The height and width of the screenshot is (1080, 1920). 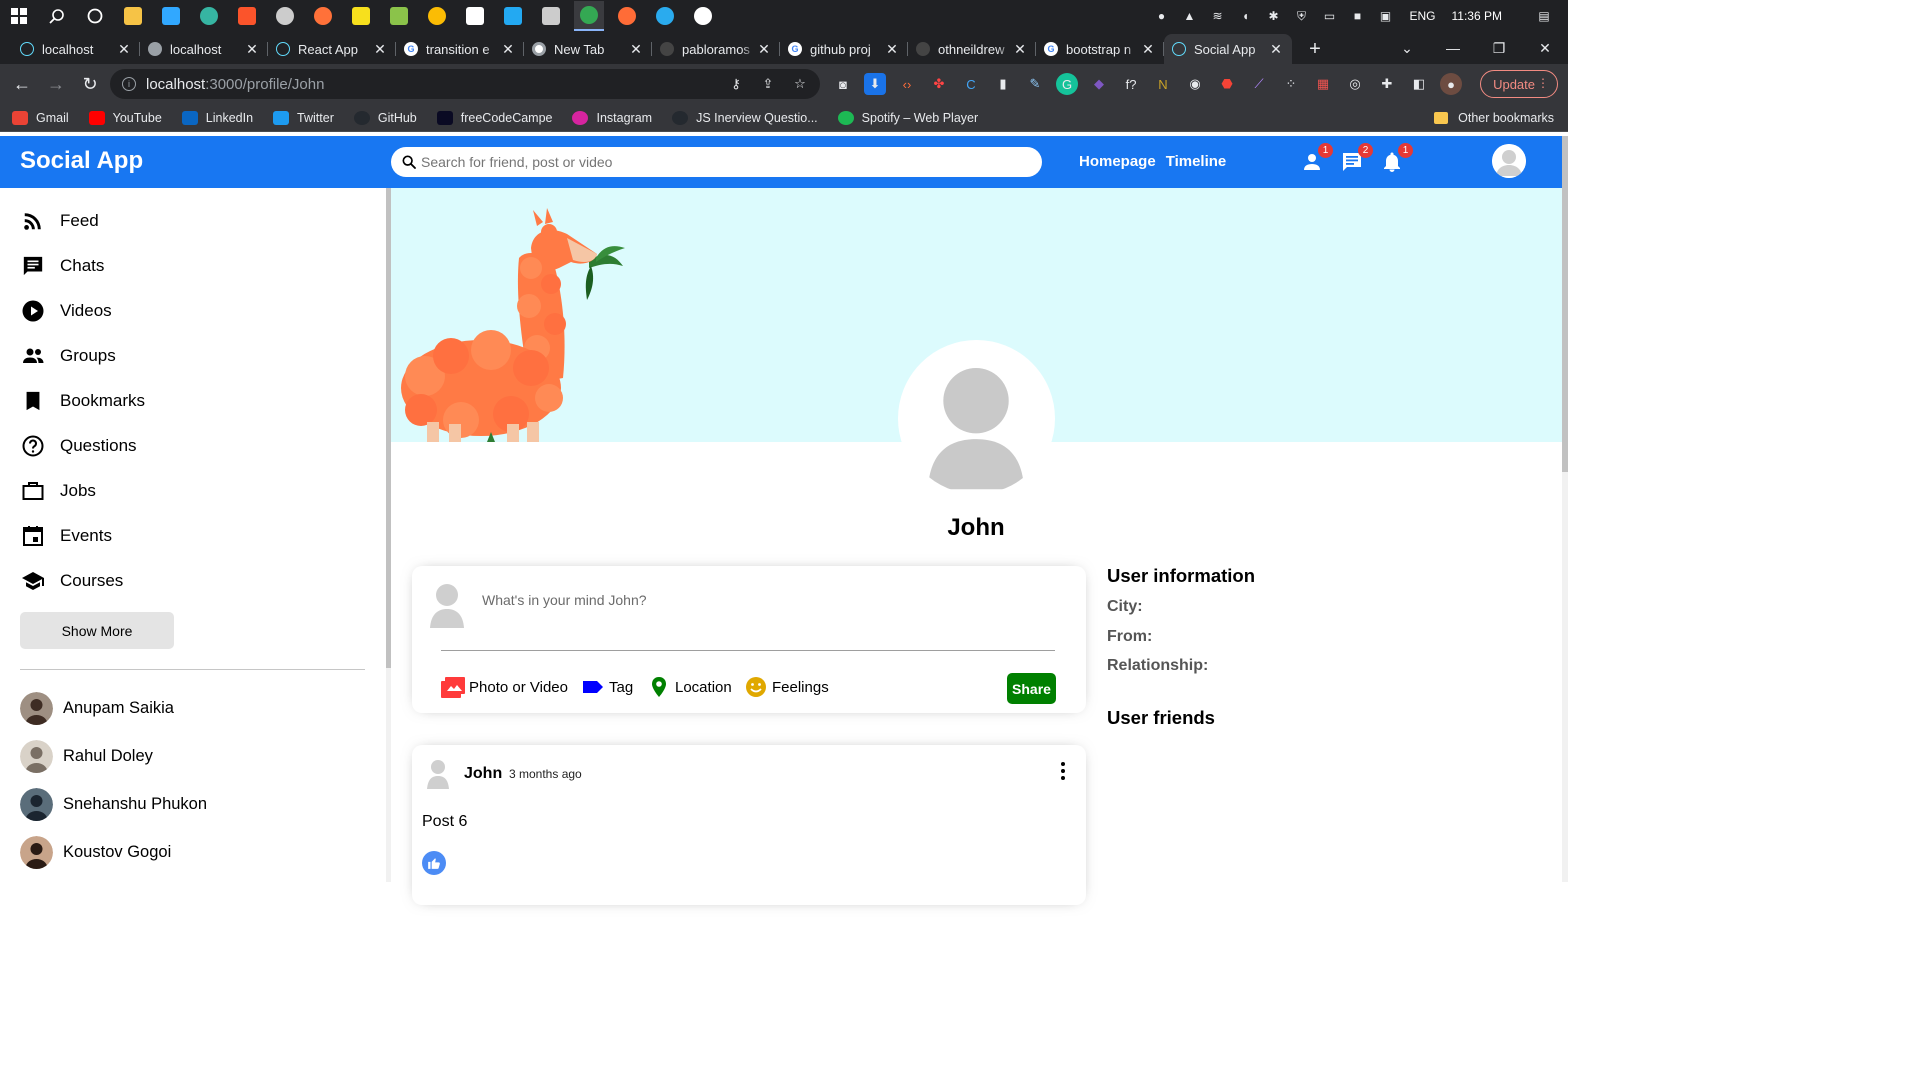 What do you see at coordinates (78, 446) in the screenshot?
I see `sidebar-item-questions: Questions` at bounding box center [78, 446].